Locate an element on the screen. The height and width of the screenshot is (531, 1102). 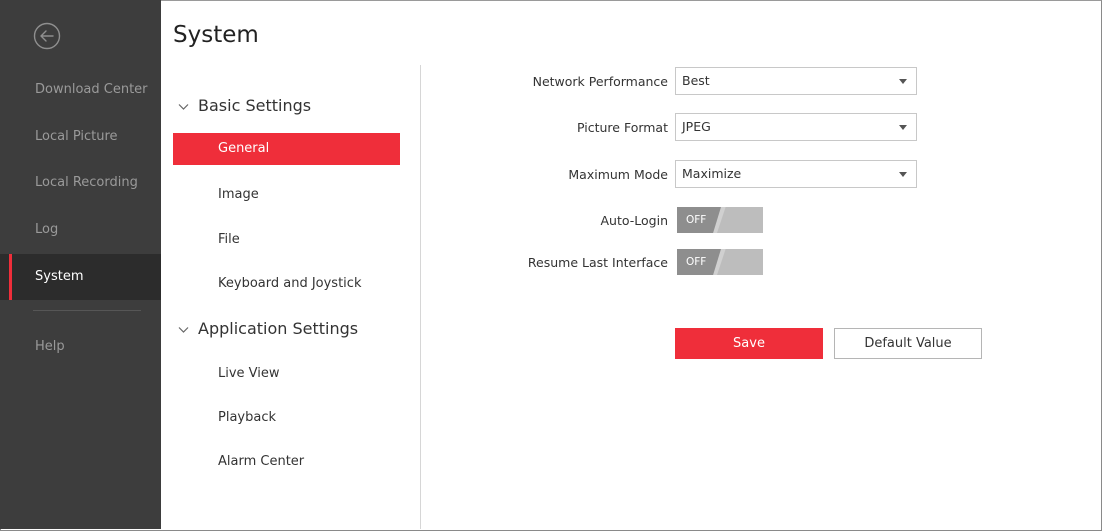
sidebar-item-log: Log is located at coordinates (80, 230).